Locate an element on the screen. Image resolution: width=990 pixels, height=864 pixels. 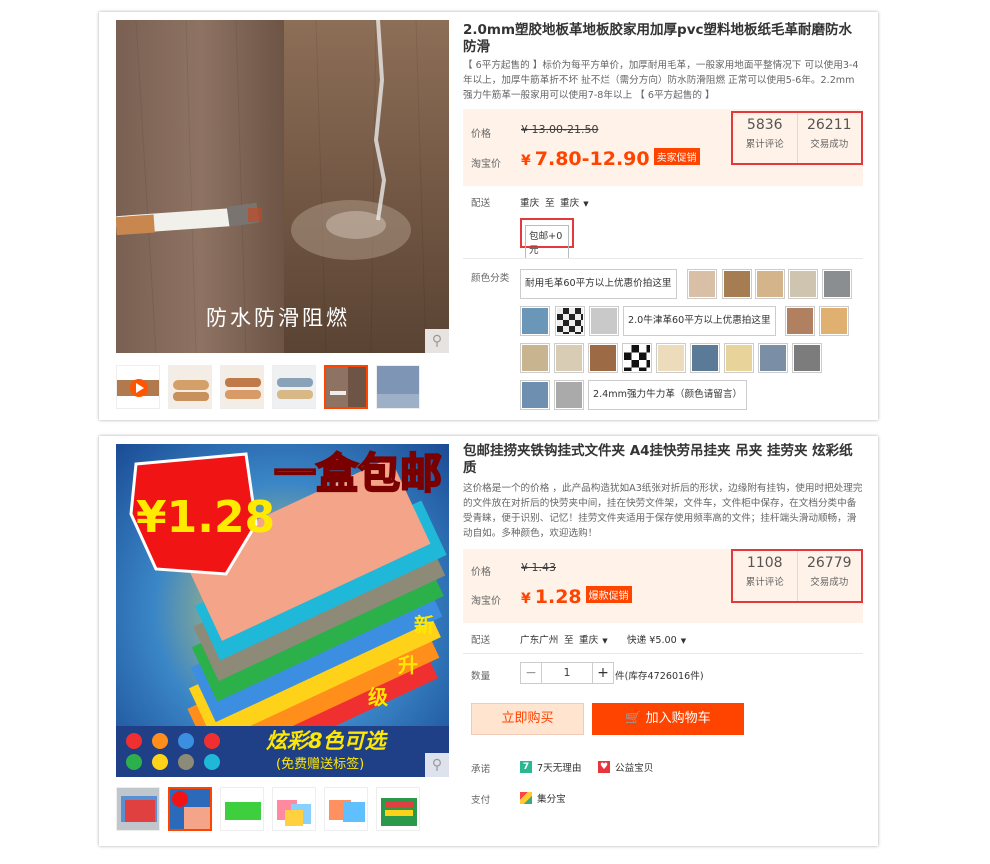
folder-photo: ¥1.28 一盒包邮 新 升 级 炫彩8色可选 (免费赠送标签) is located at coordinates (282, 610).